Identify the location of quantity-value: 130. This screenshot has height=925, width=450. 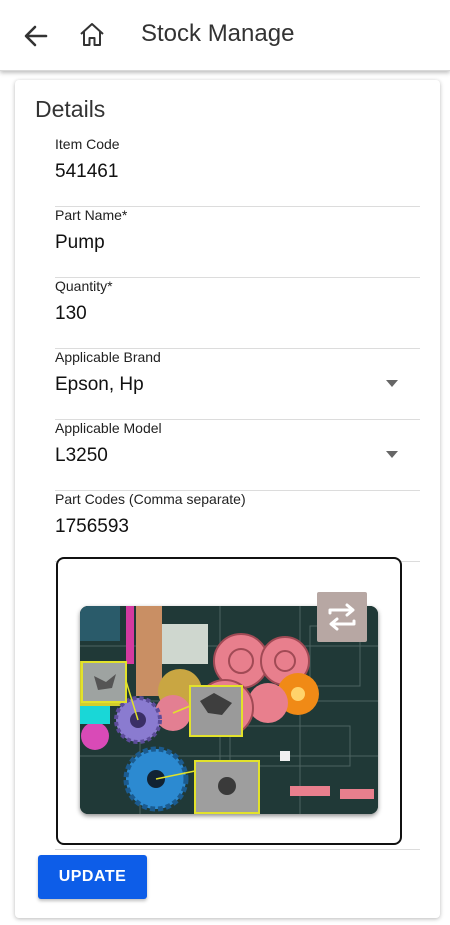
(71, 314).